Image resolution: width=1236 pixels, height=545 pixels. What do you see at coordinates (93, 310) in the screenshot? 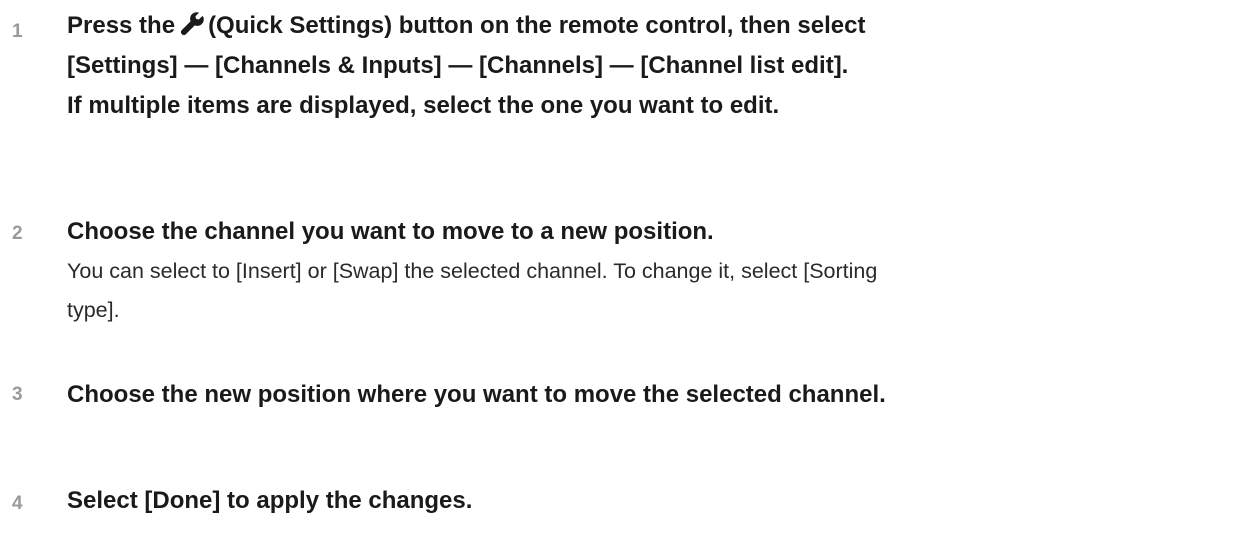
I see `step-description: type].` at bounding box center [93, 310].